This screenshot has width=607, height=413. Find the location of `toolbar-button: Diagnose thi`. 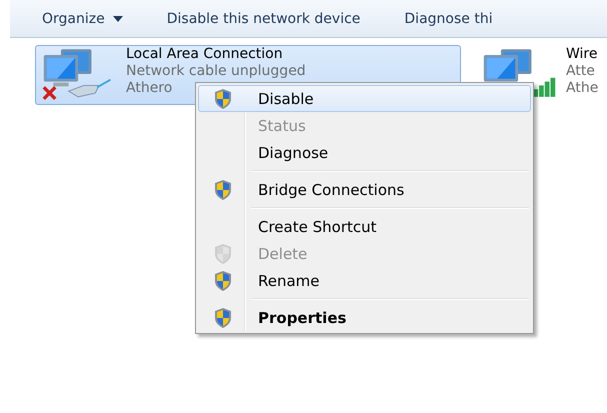

toolbar-button: Diagnose thi is located at coordinates (448, 18).